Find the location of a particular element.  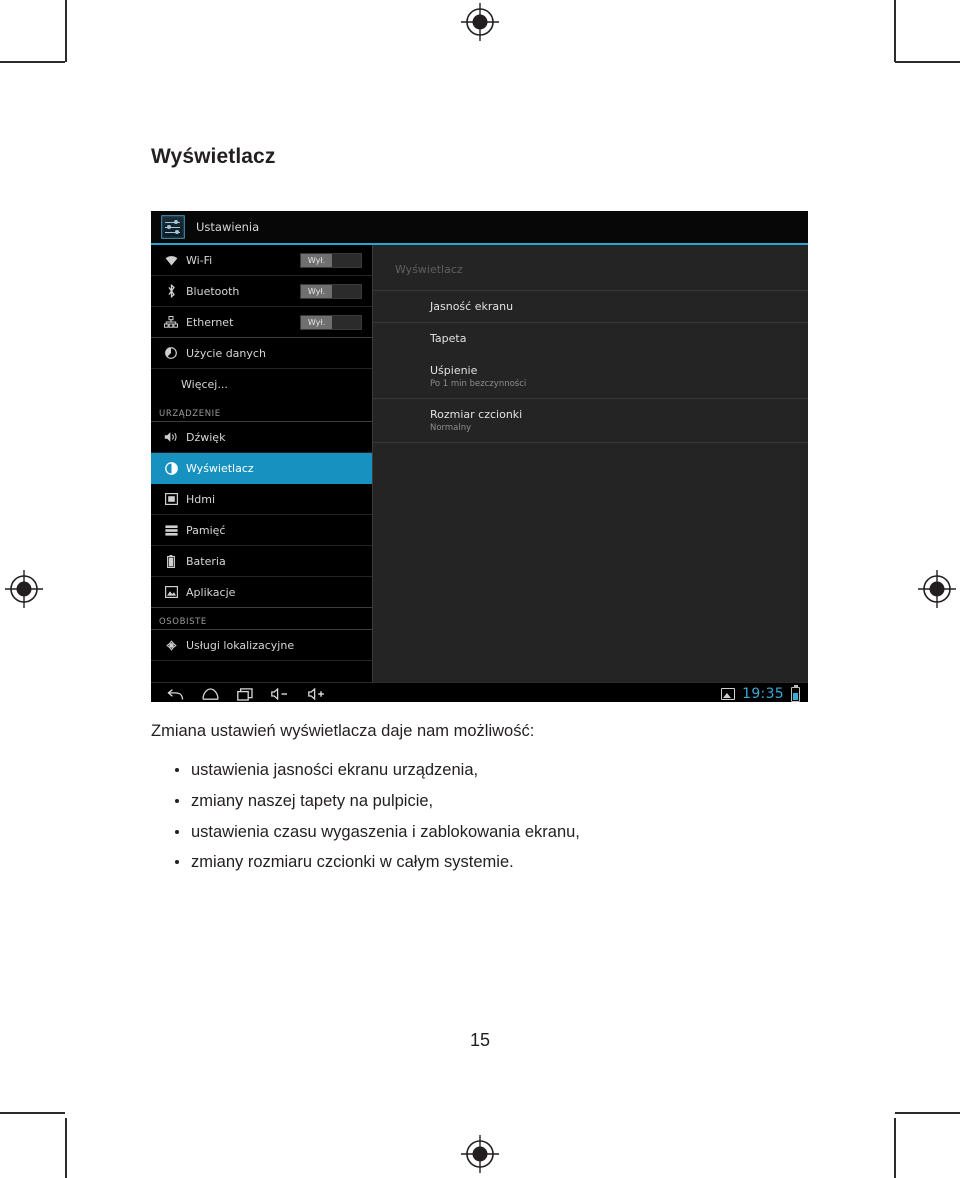

crop-mark-bottom-right-vertical is located at coordinates (895, 1148).